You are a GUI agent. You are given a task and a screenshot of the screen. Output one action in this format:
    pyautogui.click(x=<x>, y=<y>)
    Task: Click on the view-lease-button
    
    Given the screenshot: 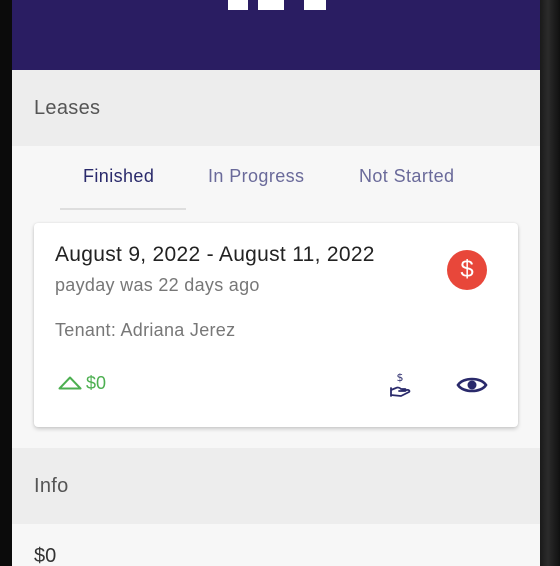 What is the action you would take?
    pyautogui.click(x=472, y=385)
    